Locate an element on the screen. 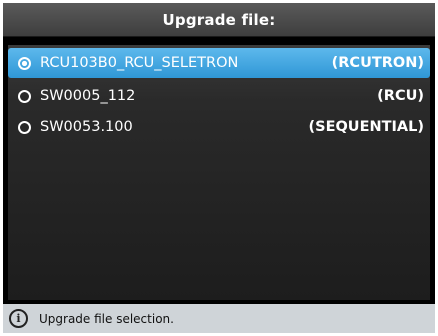 The image size is (438, 336). status-text: Upgrade file selection. is located at coordinates (106, 318).